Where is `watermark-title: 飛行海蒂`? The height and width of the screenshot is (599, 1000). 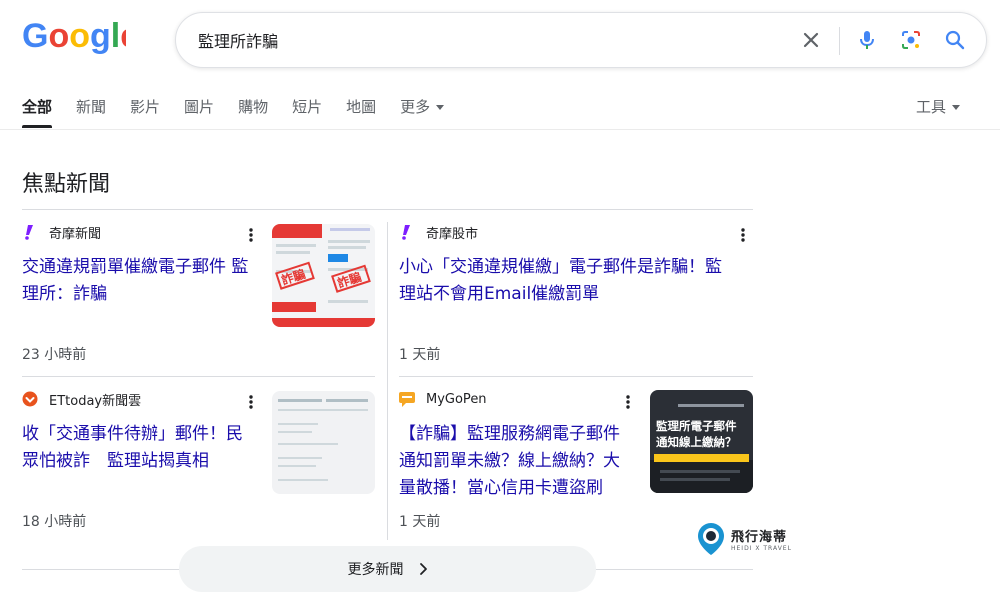
watermark-title: 飛行海蒂 is located at coordinates (759, 537).